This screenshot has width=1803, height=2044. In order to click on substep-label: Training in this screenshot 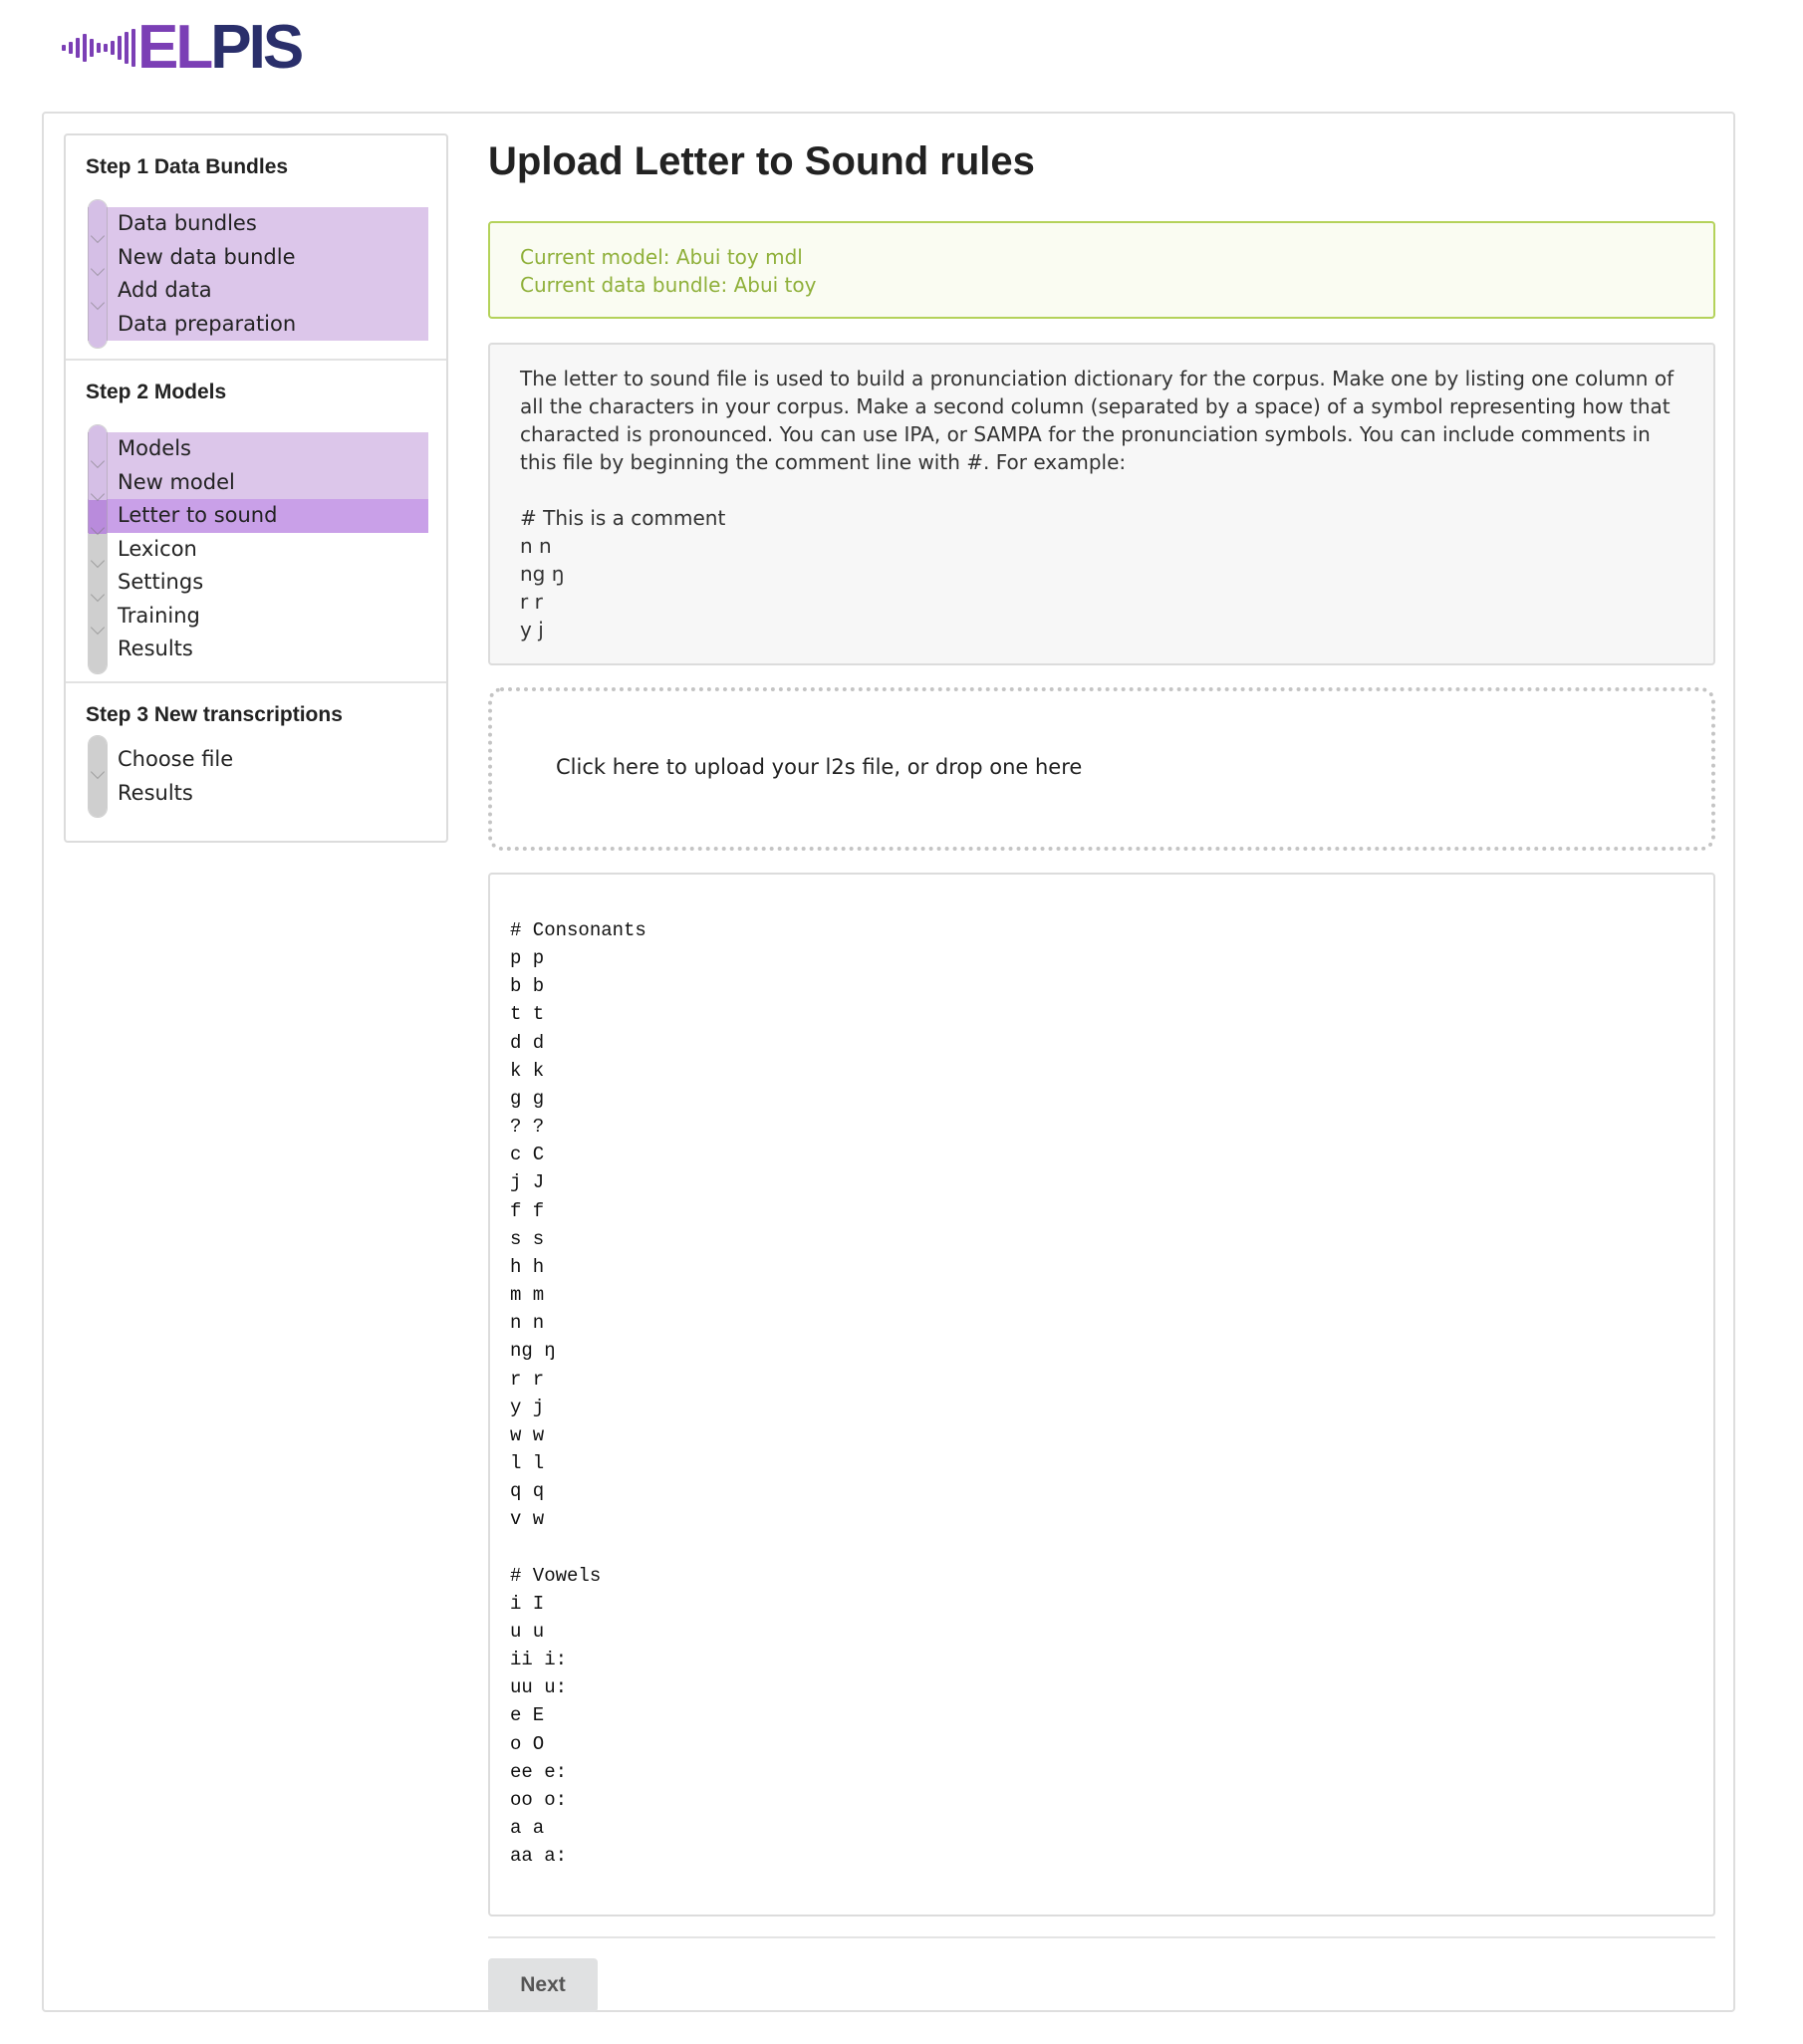, I will do `click(159, 616)`.